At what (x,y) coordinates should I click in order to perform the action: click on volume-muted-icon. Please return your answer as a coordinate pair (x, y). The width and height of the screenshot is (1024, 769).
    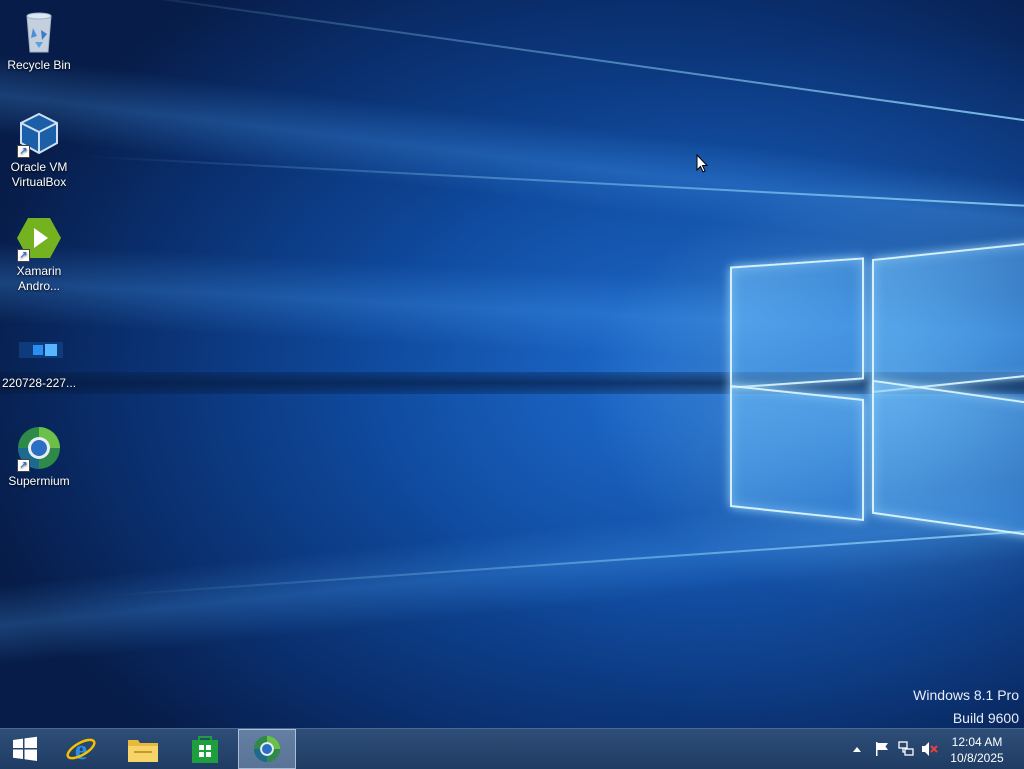
    Looking at the image, I should click on (930, 749).